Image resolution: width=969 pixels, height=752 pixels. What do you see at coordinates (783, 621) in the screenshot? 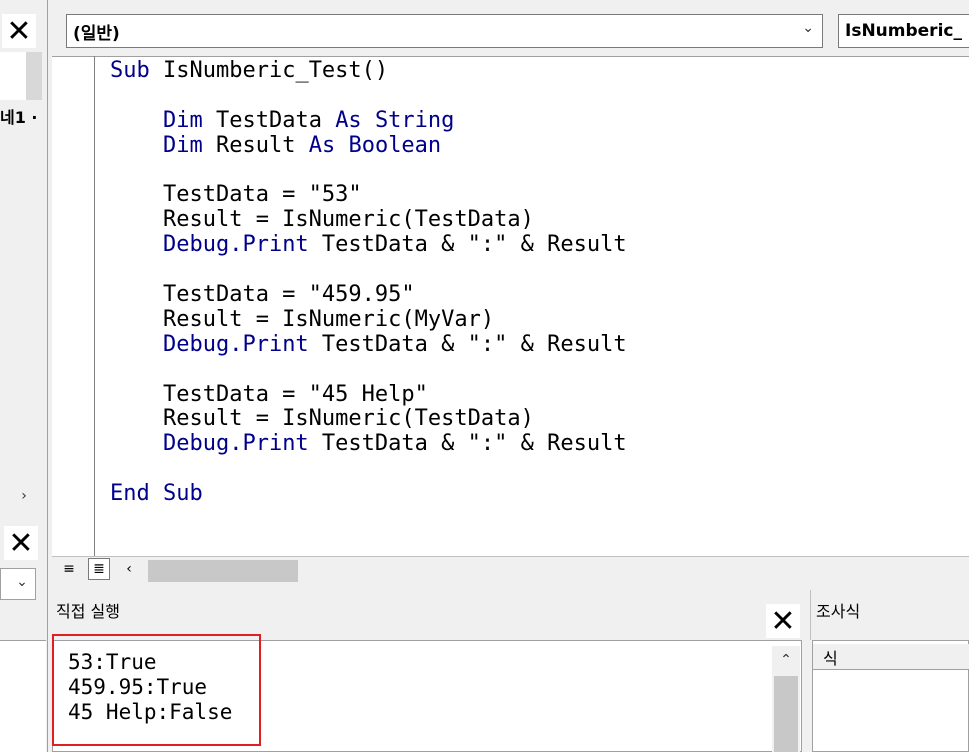
I see `immediate-close-button: ✕` at bounding box center [783, 621].